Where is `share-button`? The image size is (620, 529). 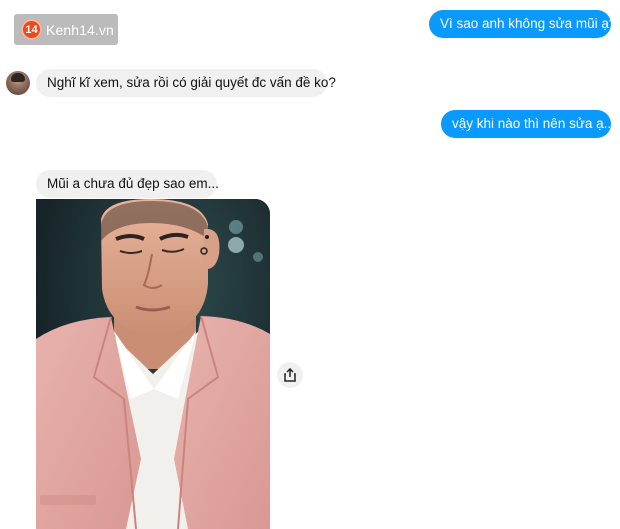 share-button is located at coordinates (290, 375).